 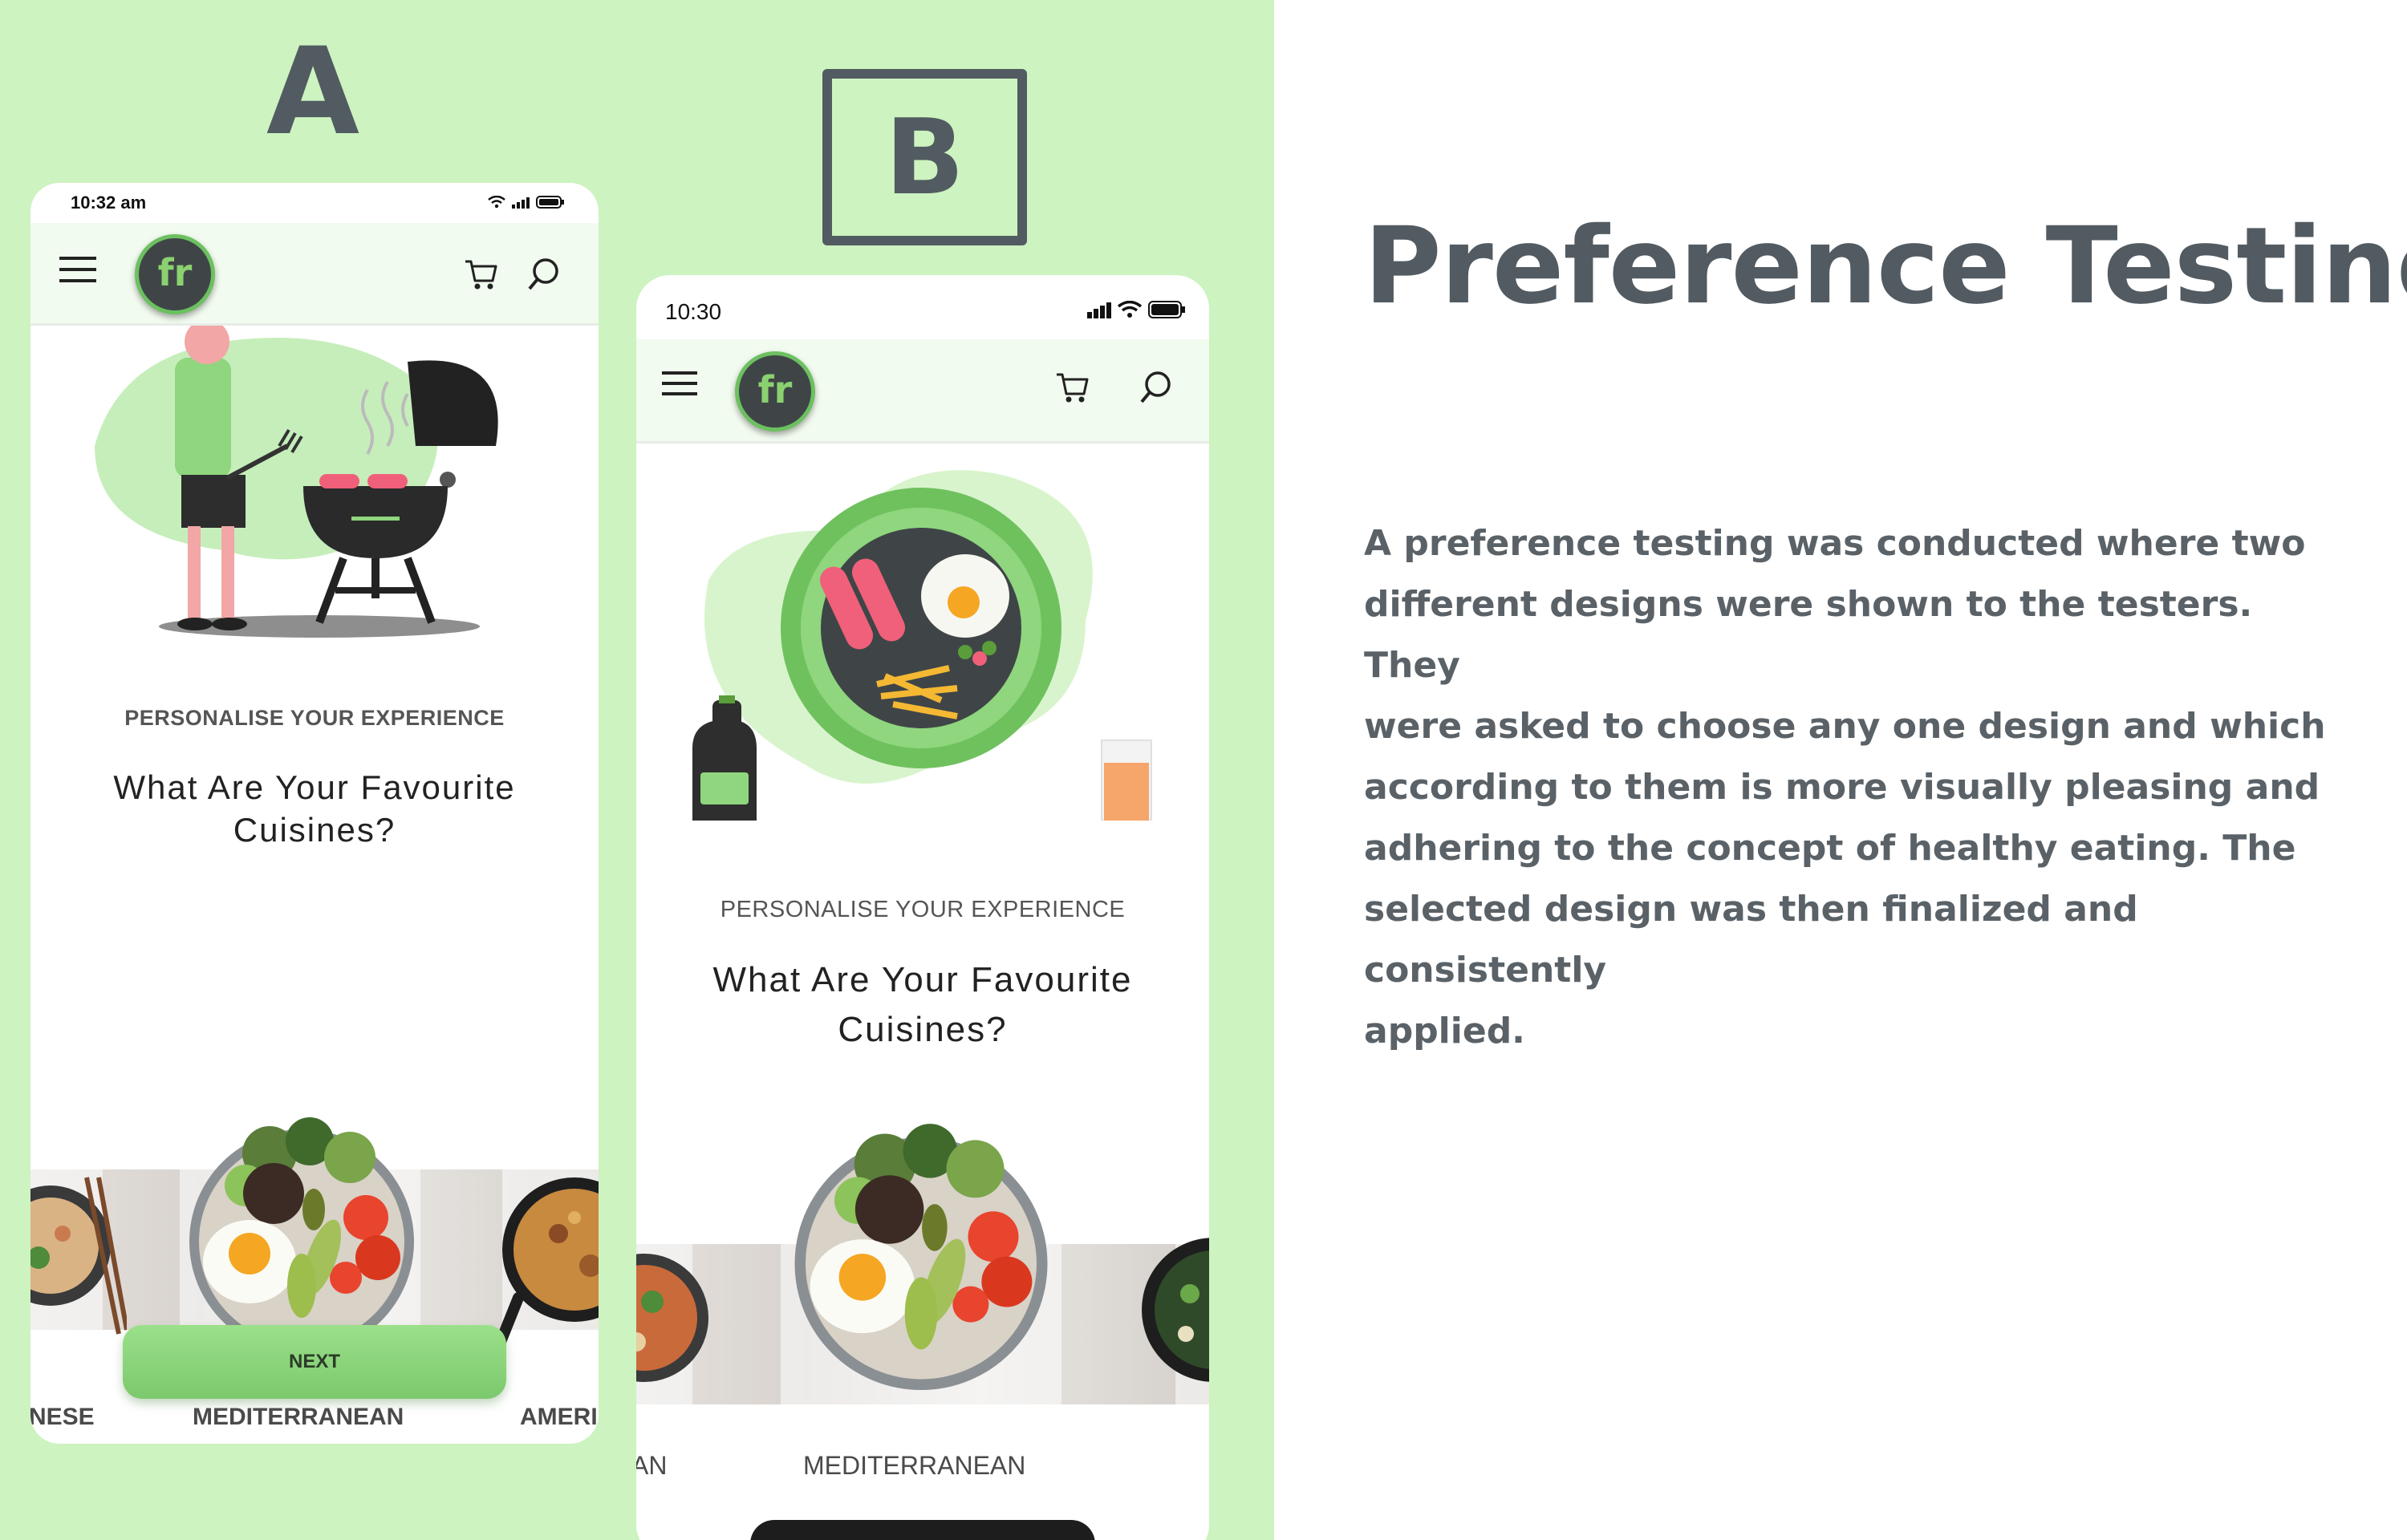 I want to click on cuisine-label: AMERI, so click(x=559, y=1417).